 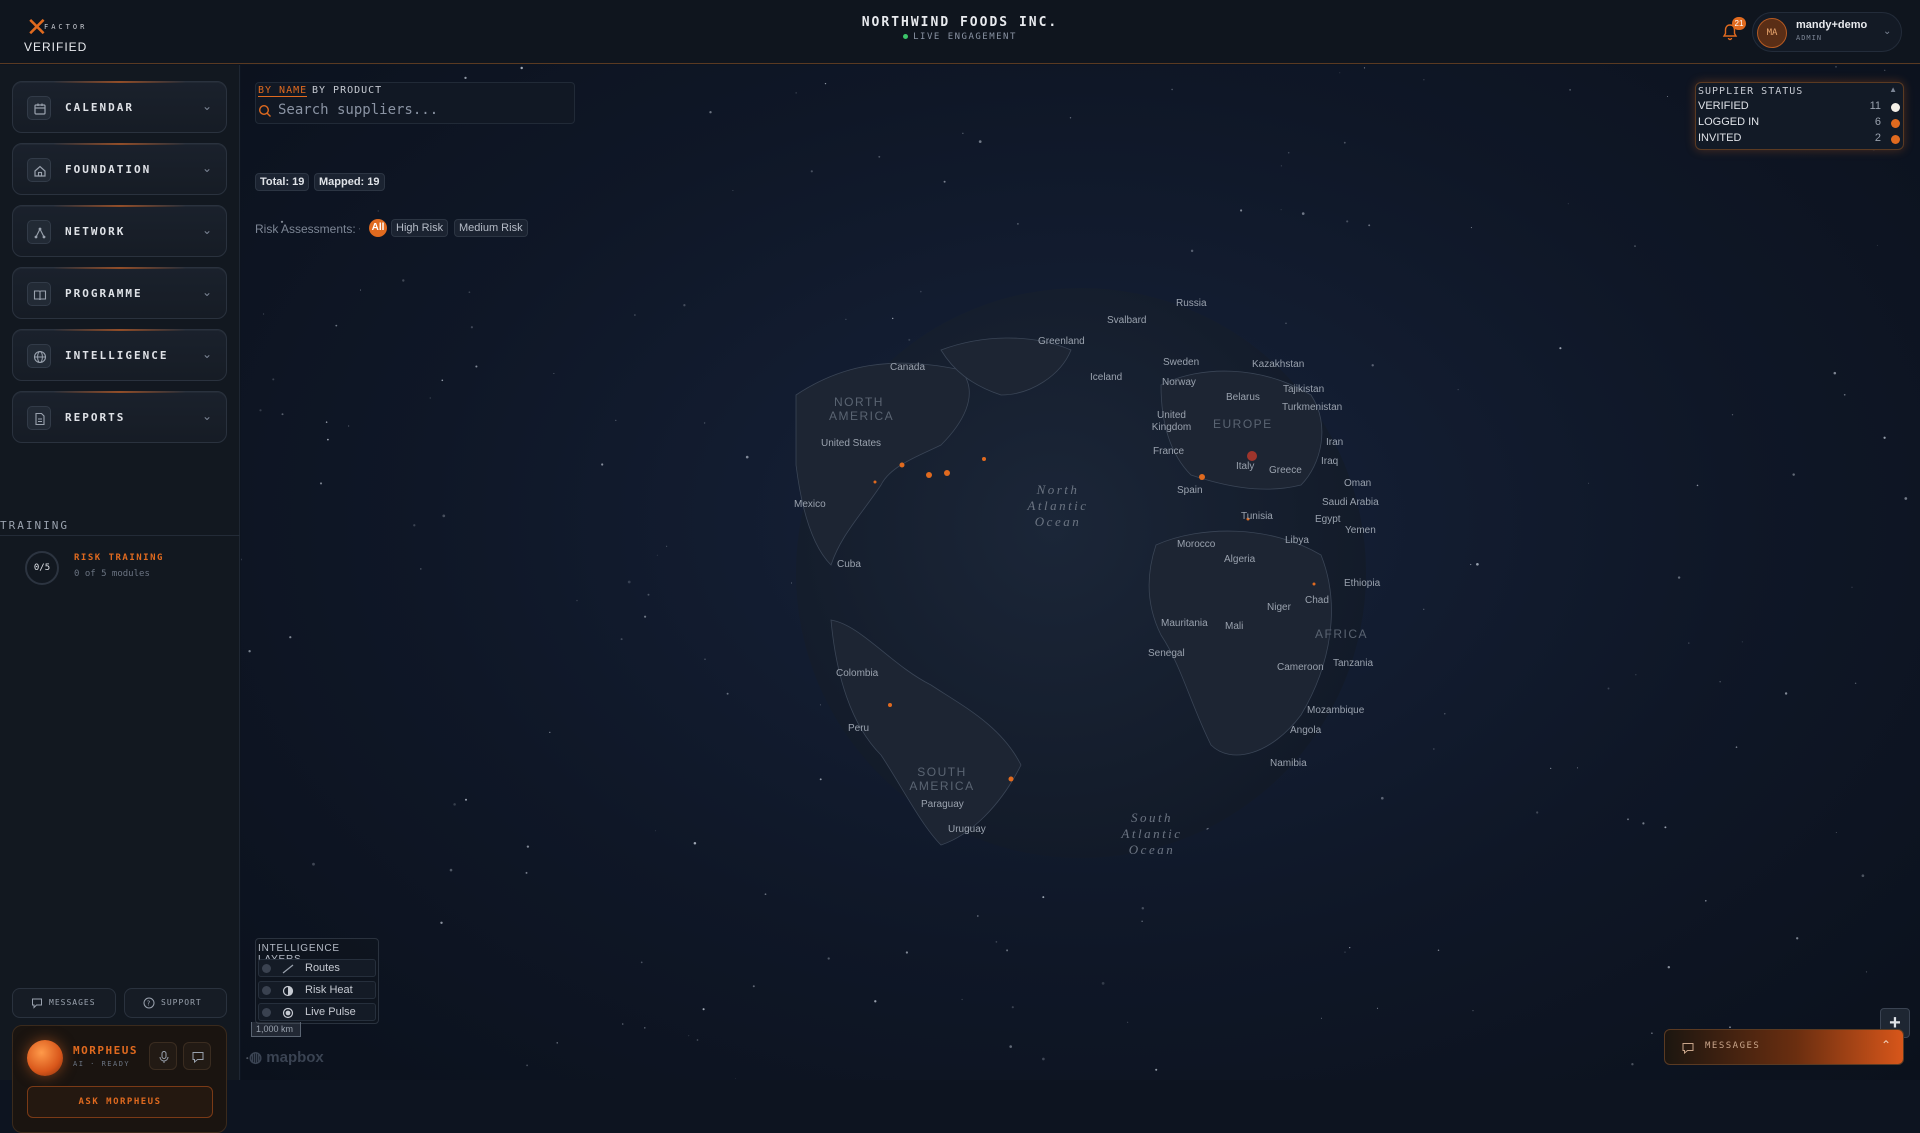 I want to click on tab-by-name: BY NAME, so click(x=283, y=91).